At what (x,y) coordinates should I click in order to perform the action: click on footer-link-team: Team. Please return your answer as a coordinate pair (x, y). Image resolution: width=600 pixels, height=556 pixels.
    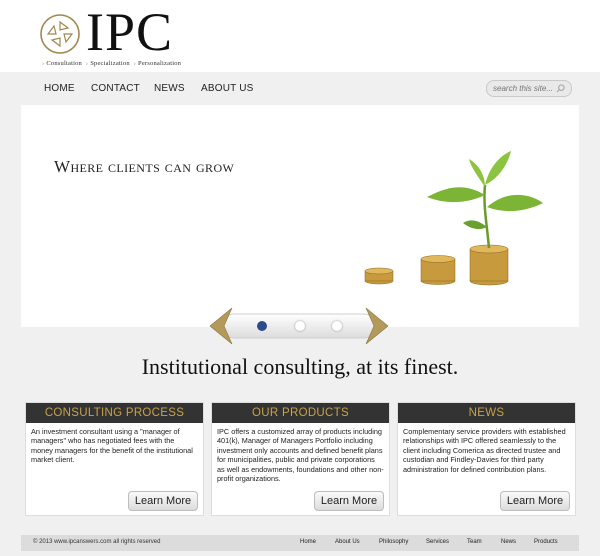
    Looking at the image, I should click on (474, 542).